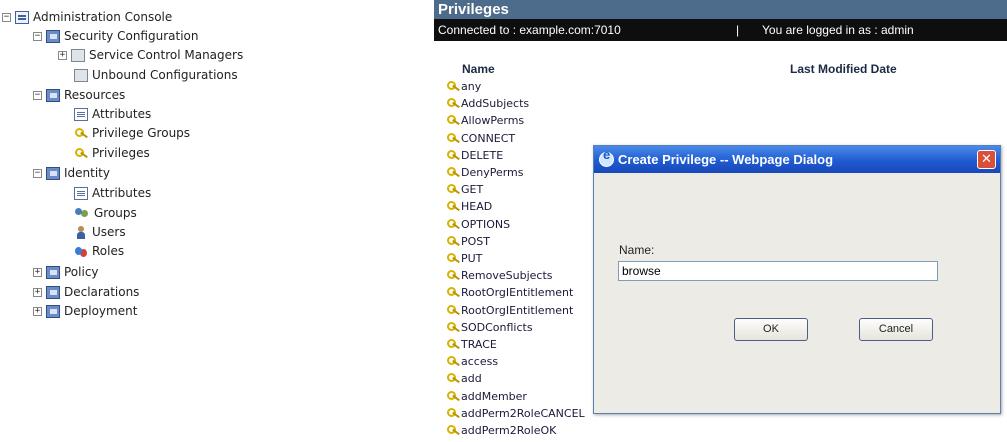  Describe the element at coordinates (22, 17) in the screenshot. I see `console-icon` at that location.